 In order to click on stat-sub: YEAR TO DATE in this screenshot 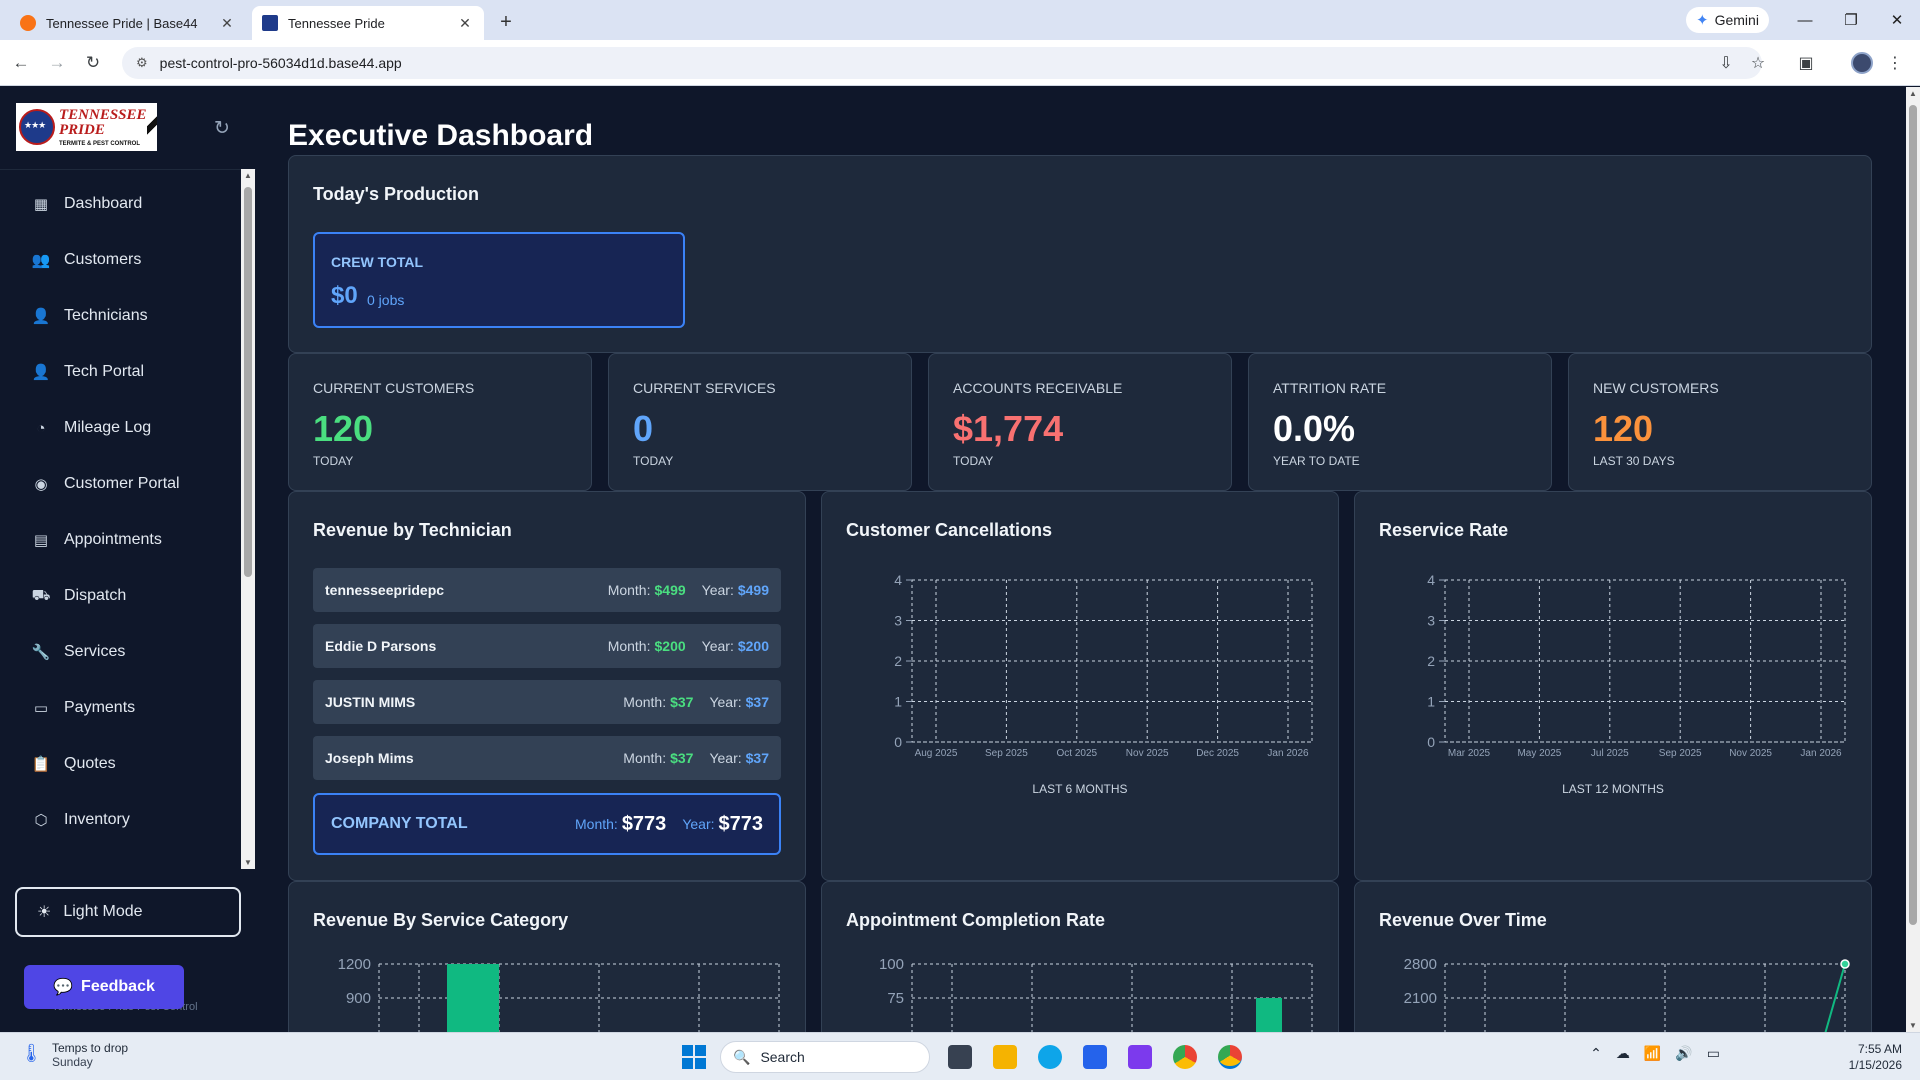, I will do `click(1316, 461)`.